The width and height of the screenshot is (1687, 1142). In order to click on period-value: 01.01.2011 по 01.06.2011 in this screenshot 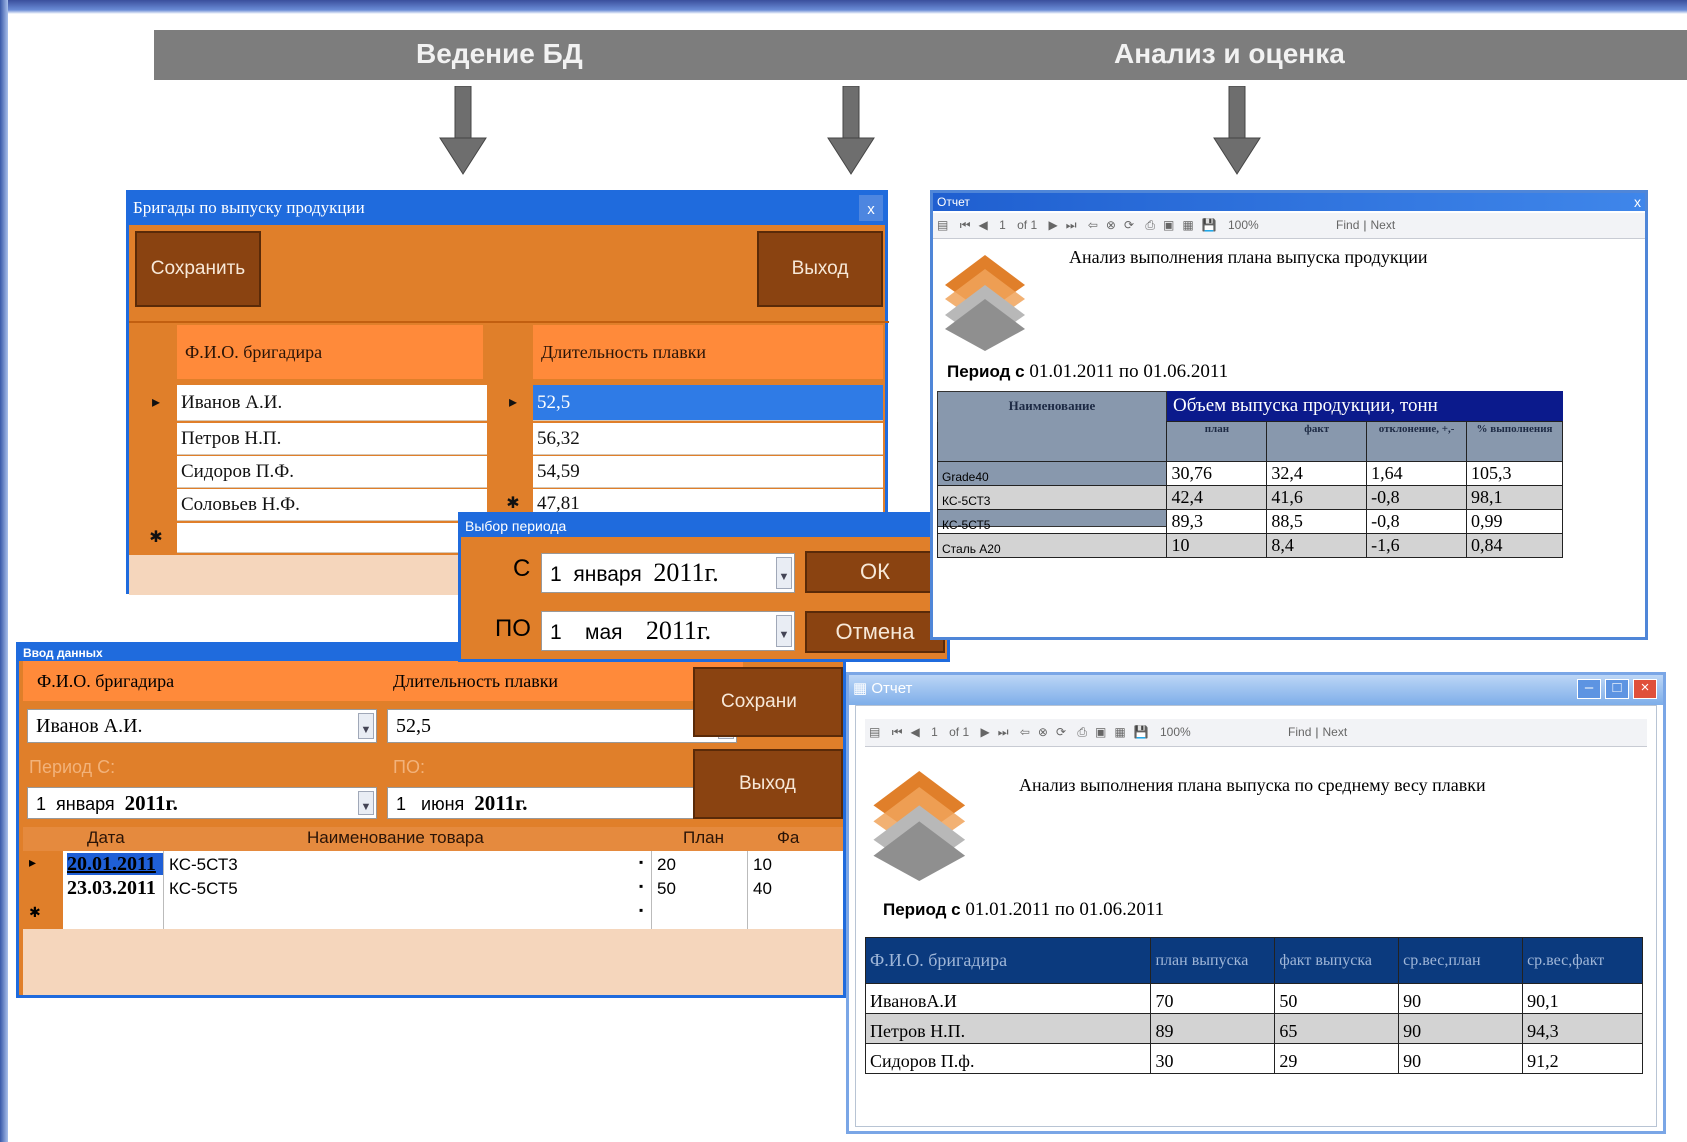, I will do `click(1129, 371)`.